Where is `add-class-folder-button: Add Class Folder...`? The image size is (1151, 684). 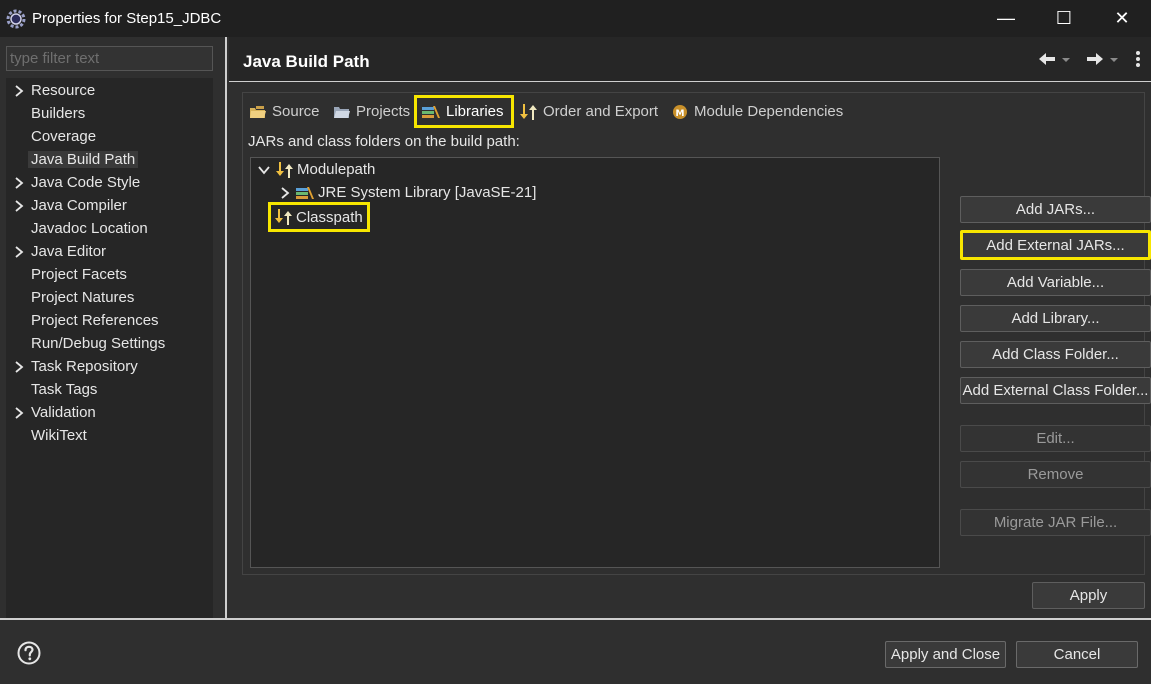
add-class-folder-button: Add Class Folder... is located at coordinates (1055, 354).